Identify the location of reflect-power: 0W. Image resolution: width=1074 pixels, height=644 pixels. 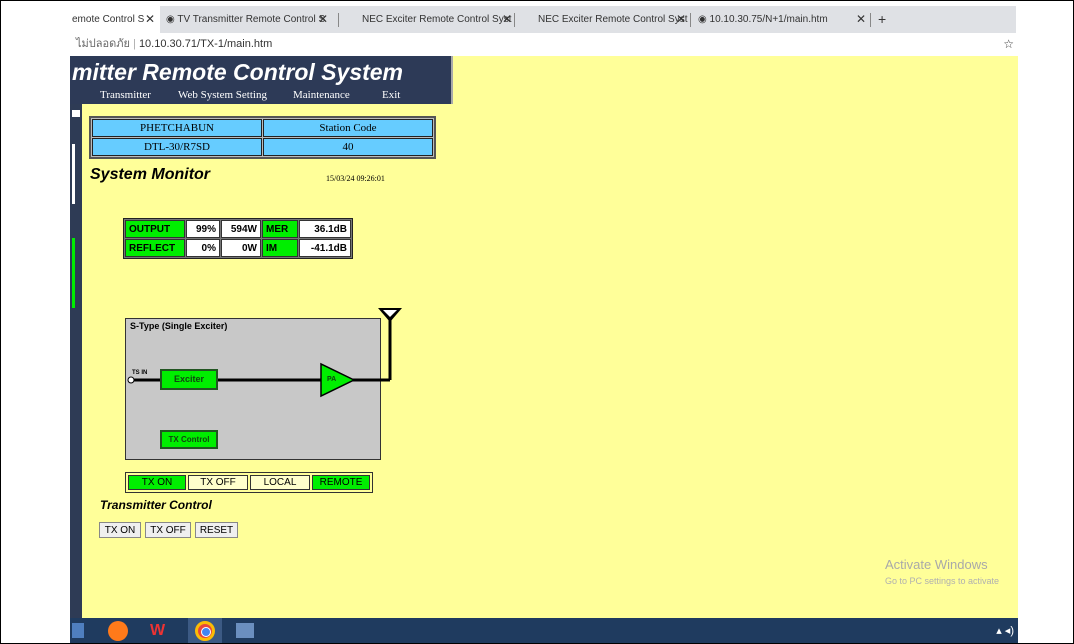
(241, 248).